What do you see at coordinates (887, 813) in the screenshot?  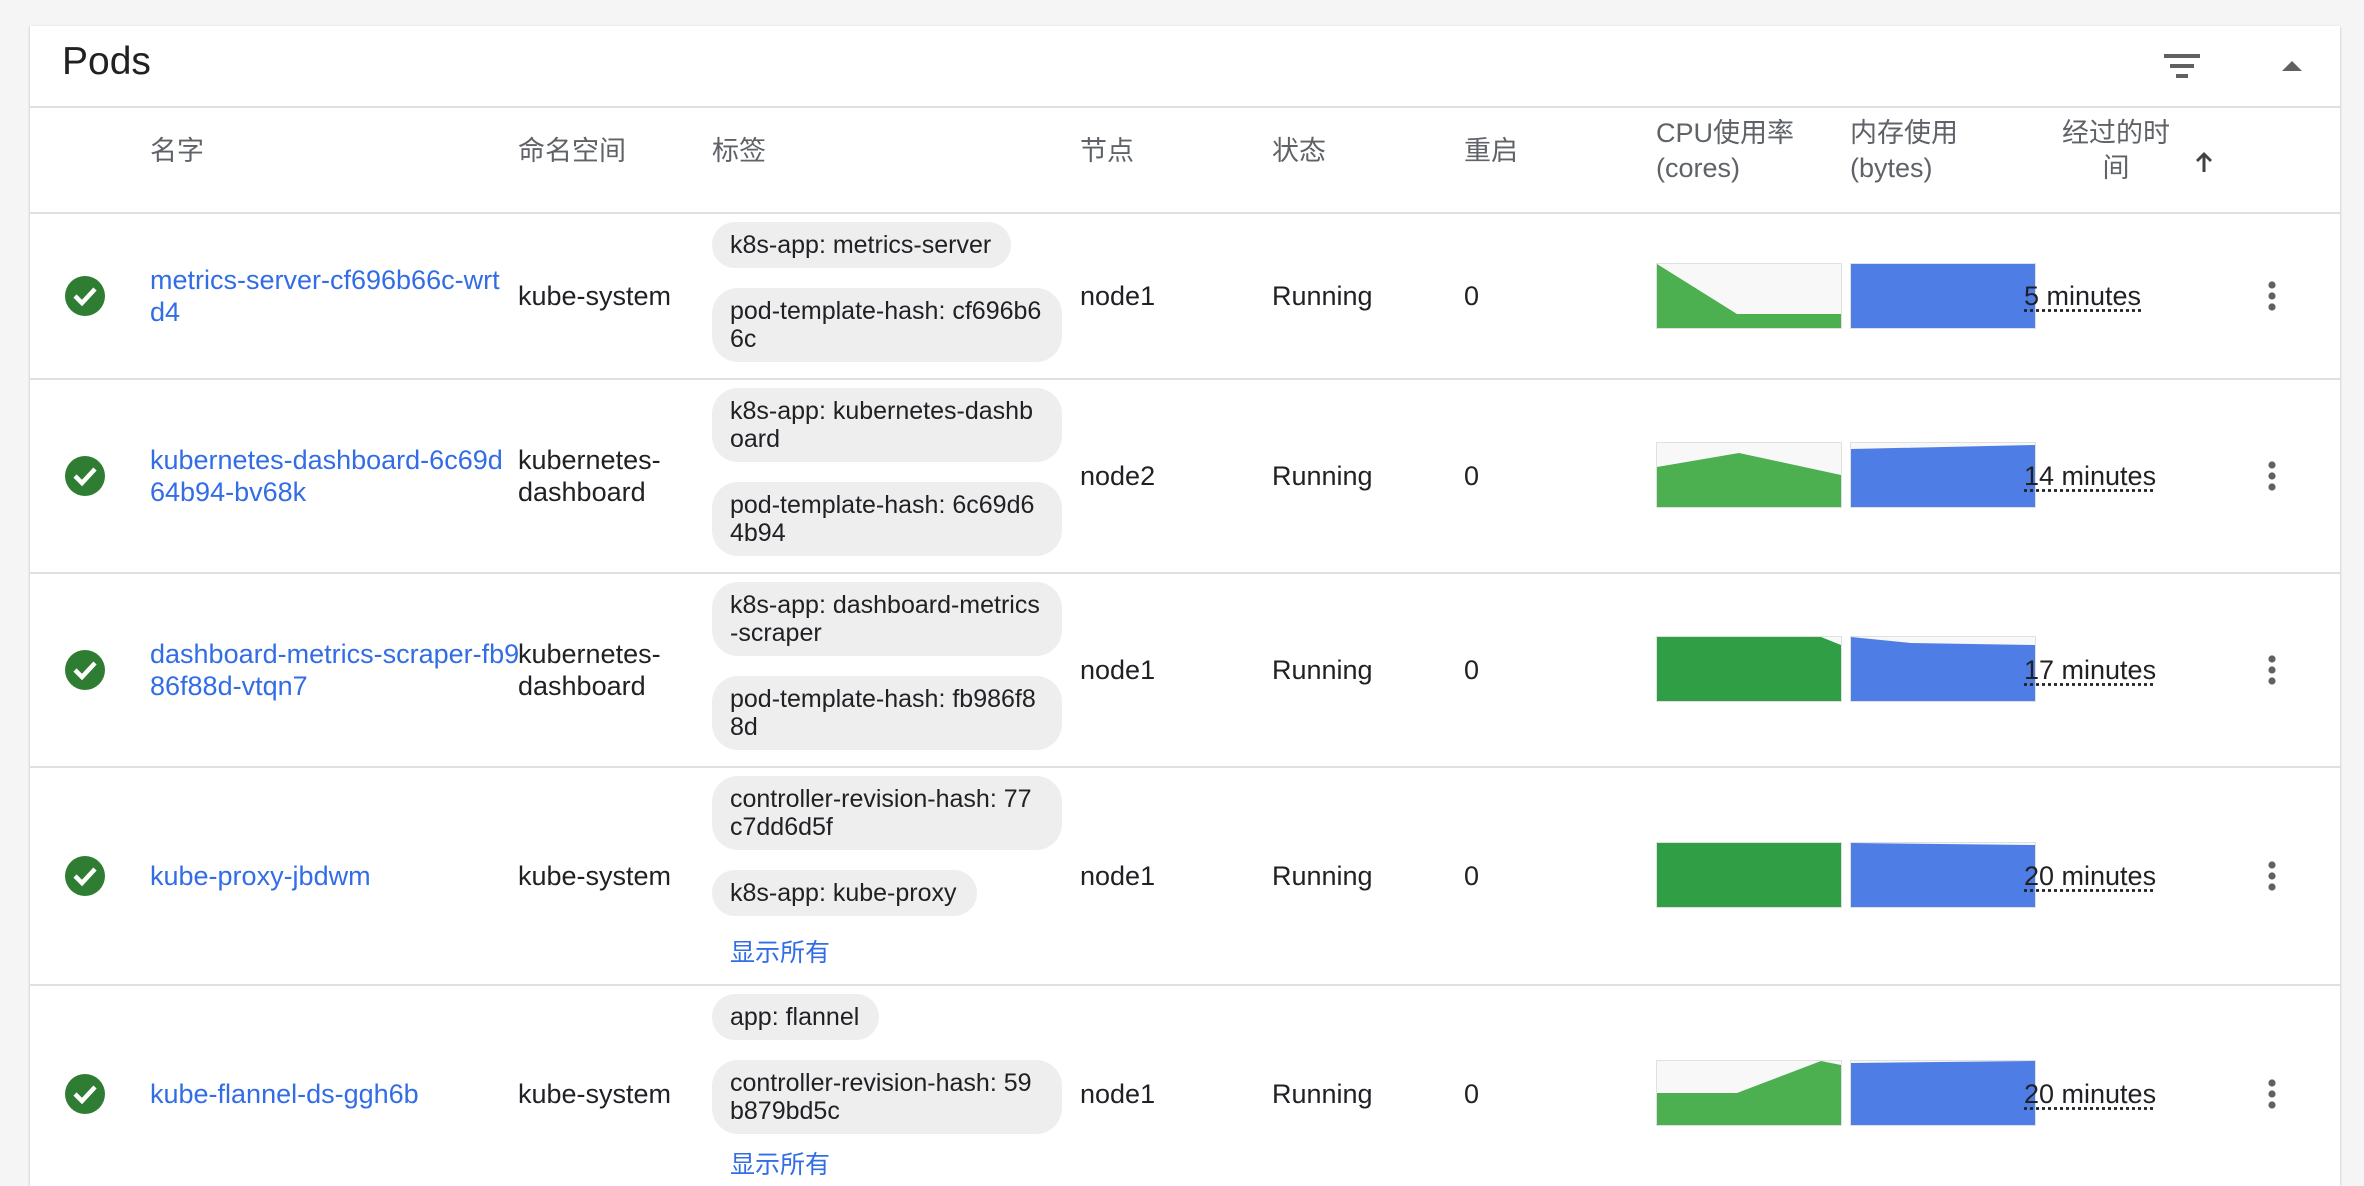 I see `label-chip: controller-revision-hash: 77c7dd6d5f` at bounding box center [887, 813].